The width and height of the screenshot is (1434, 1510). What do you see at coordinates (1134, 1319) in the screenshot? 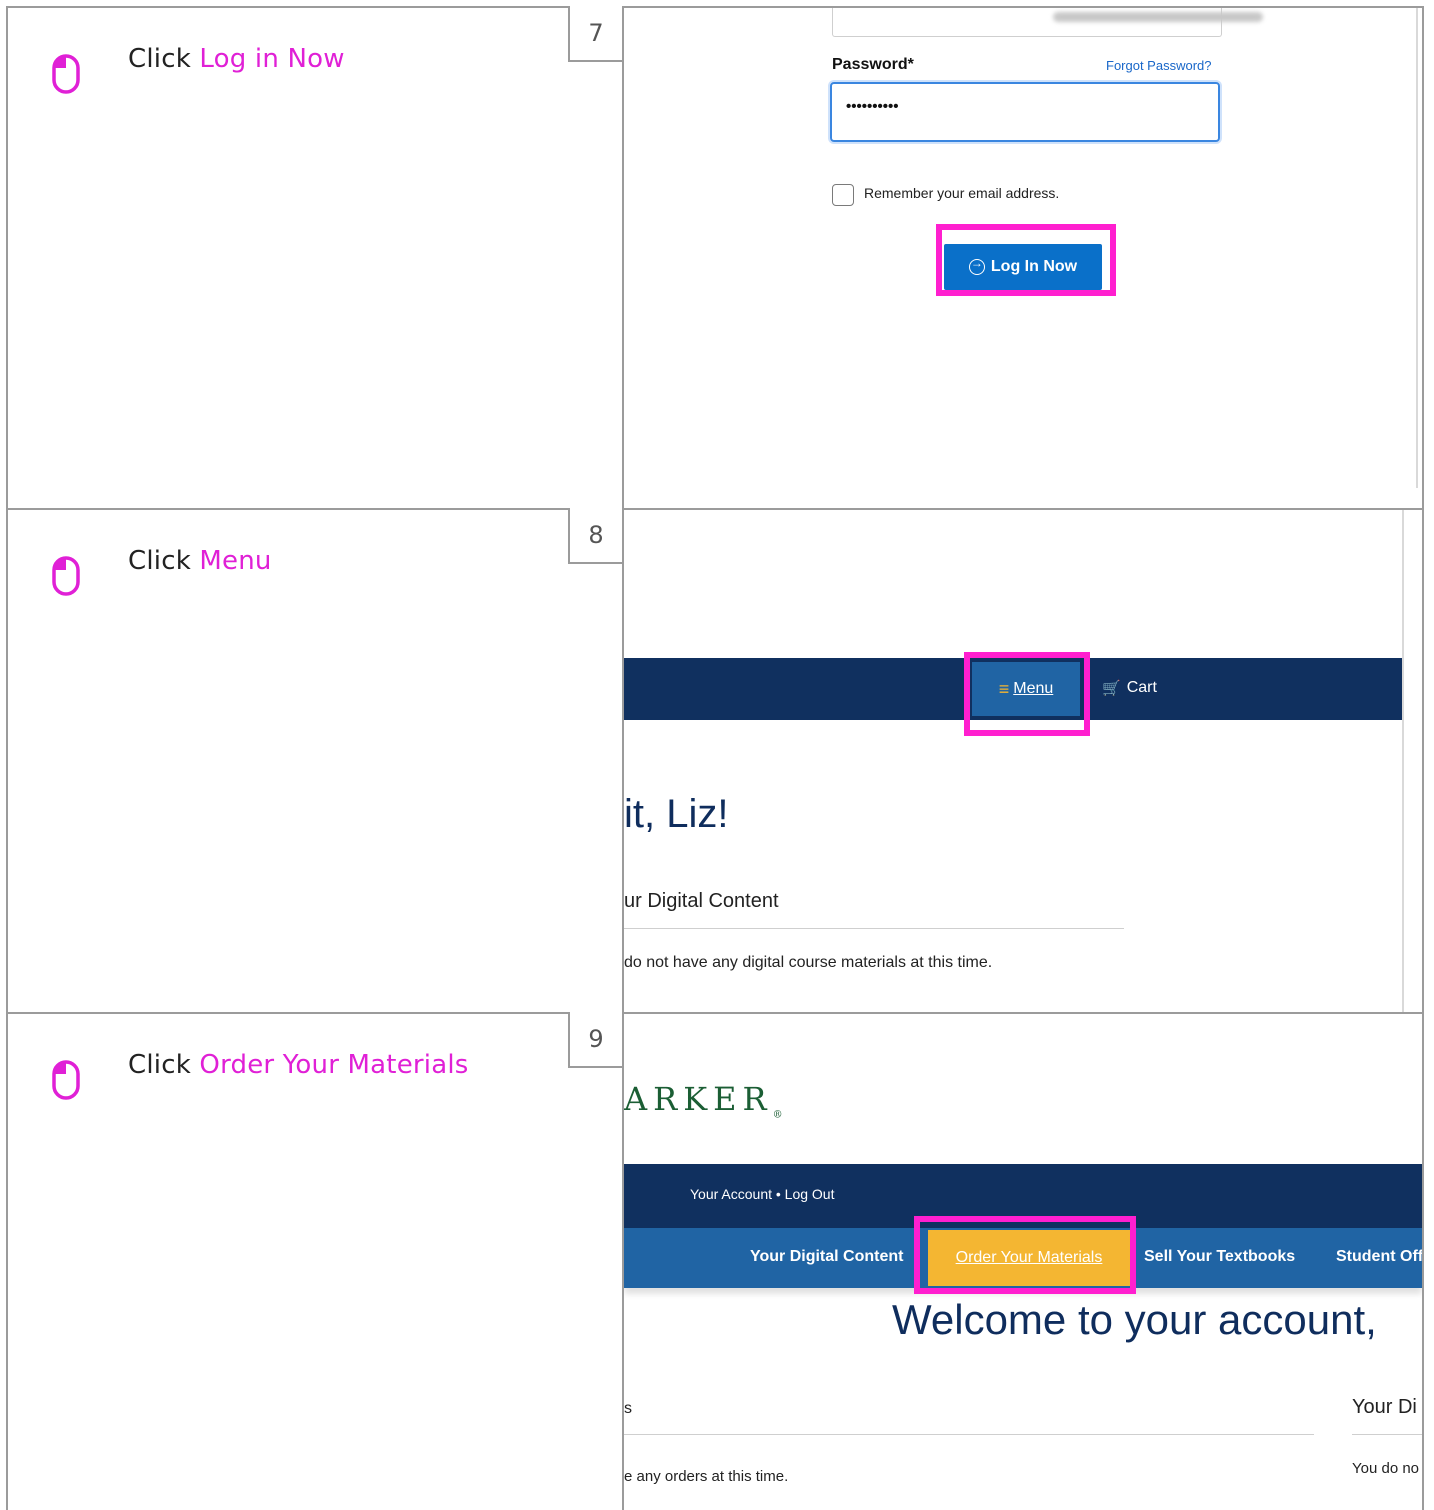
I see `welcome-heading: Welcome to your account,` at bounding box center [1134, 1319].